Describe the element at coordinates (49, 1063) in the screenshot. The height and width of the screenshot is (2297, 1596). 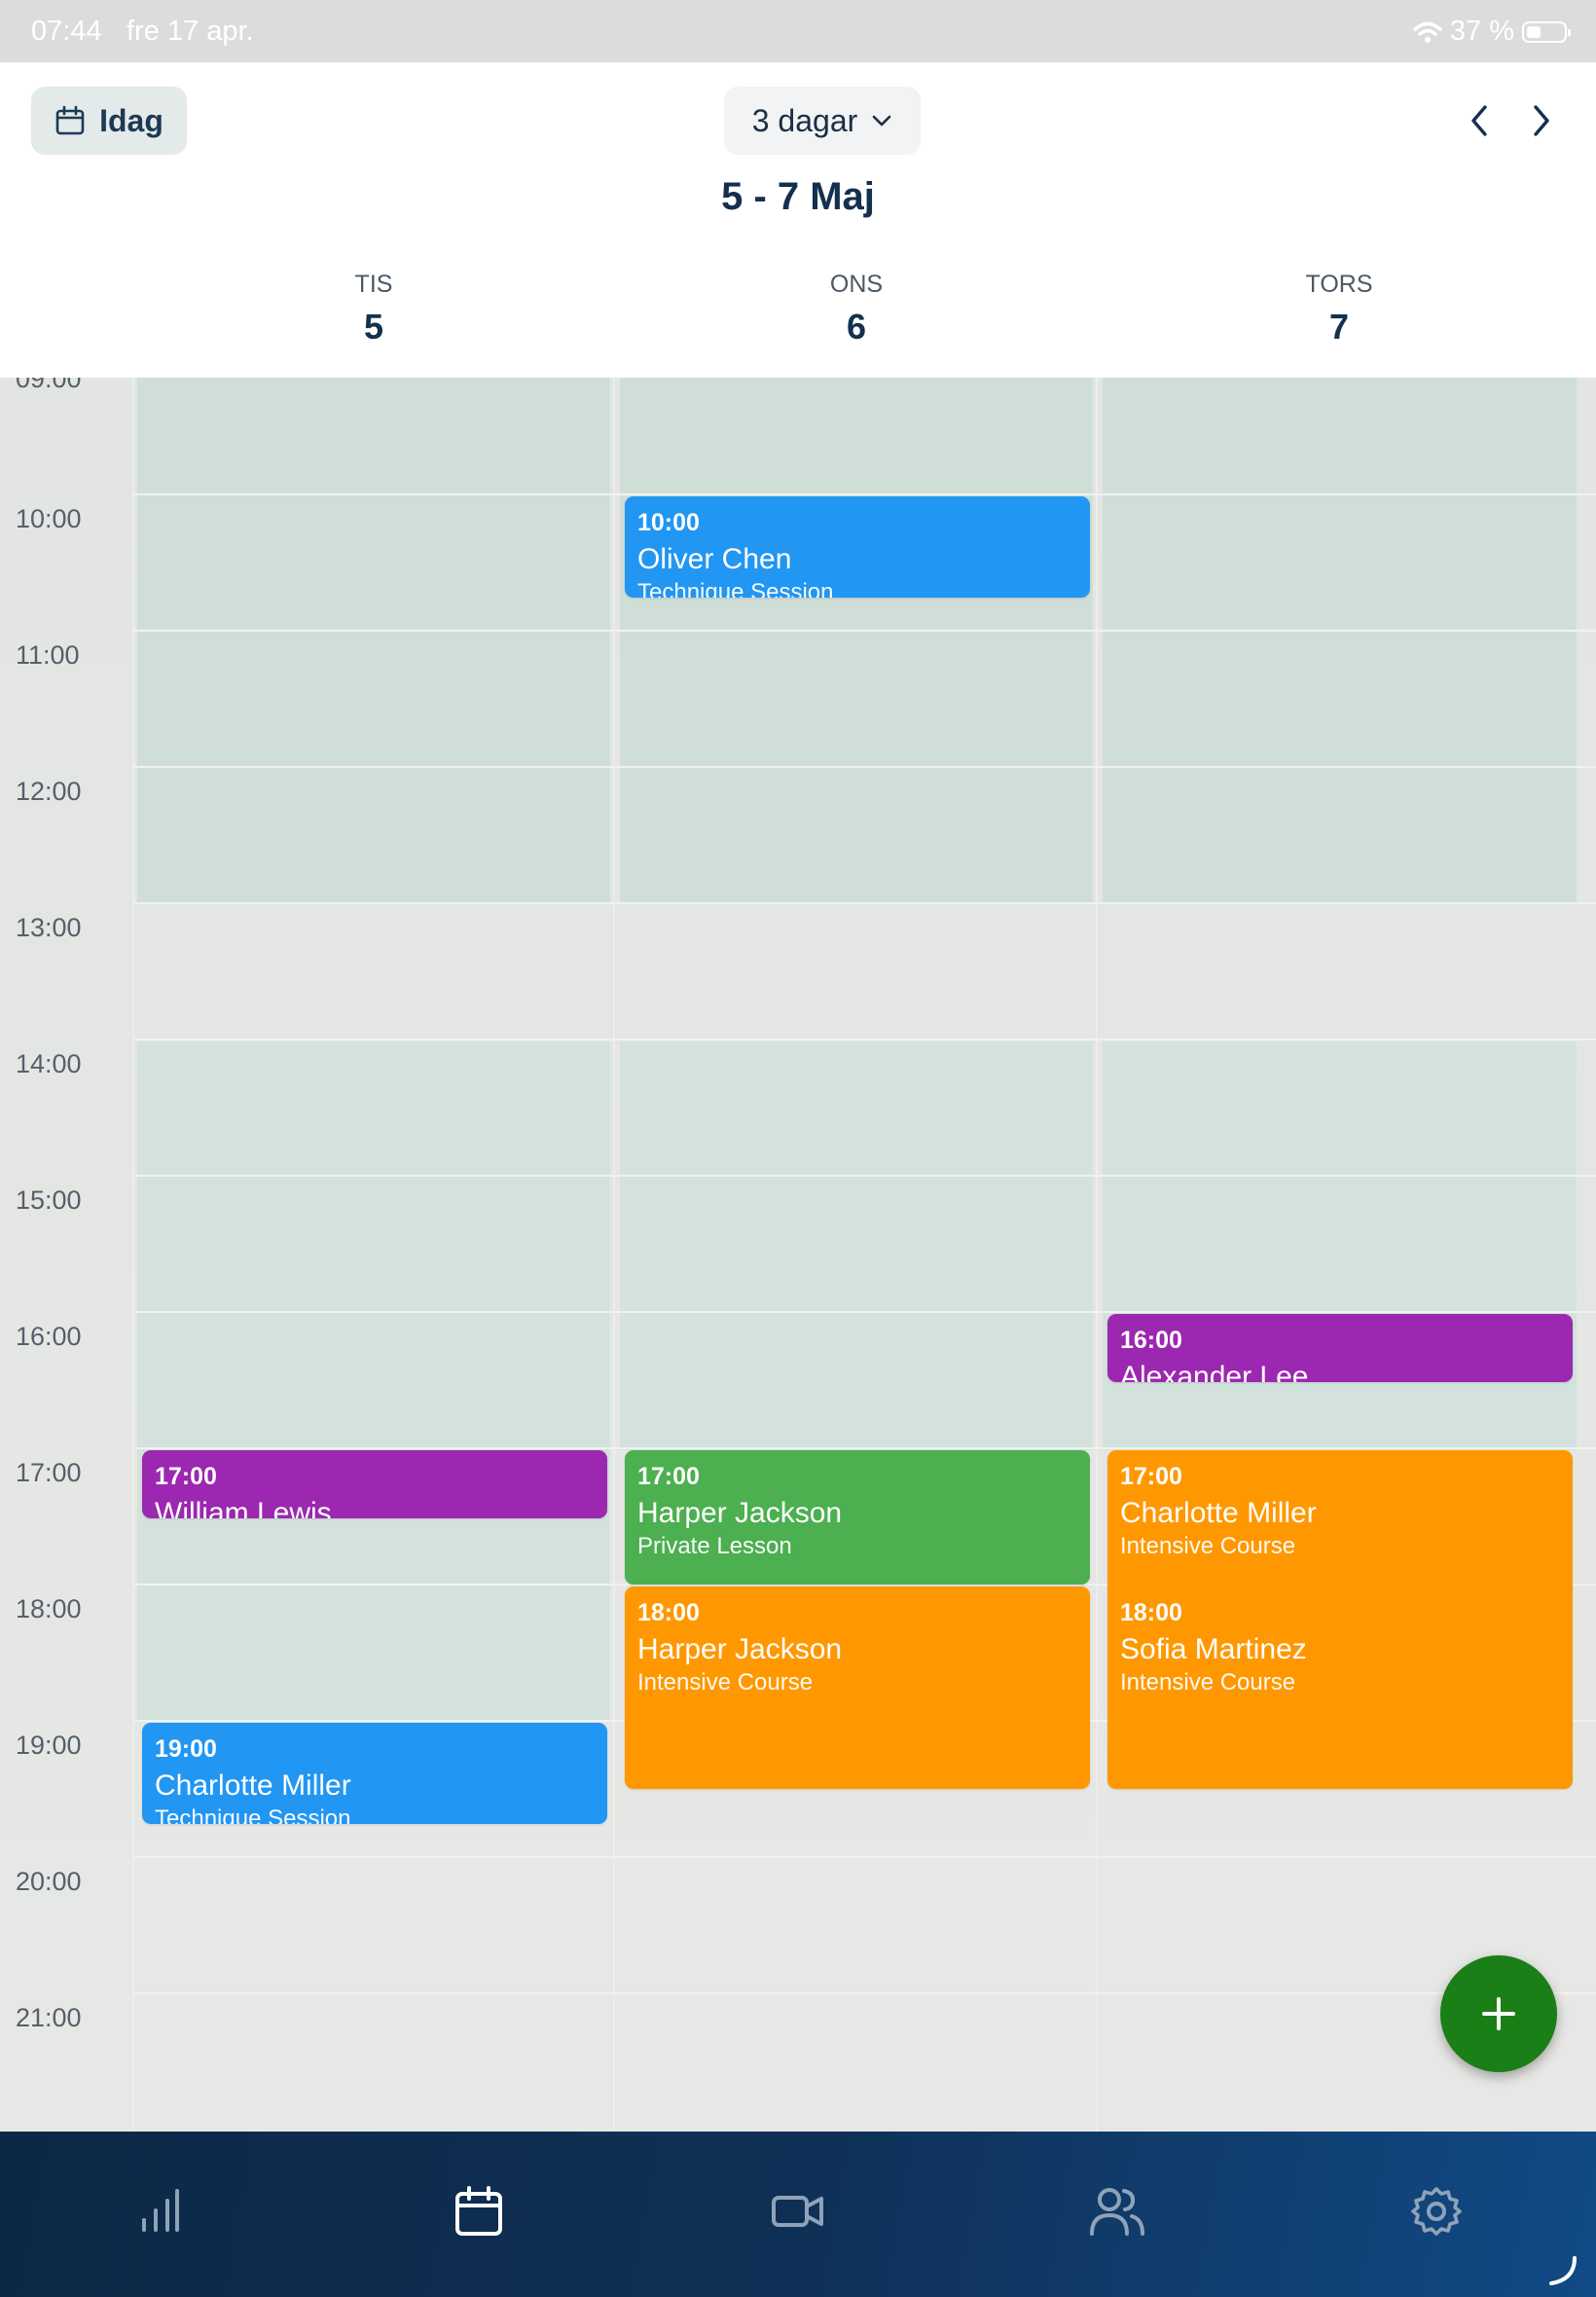
I see `time-label: 14:00` at that location.